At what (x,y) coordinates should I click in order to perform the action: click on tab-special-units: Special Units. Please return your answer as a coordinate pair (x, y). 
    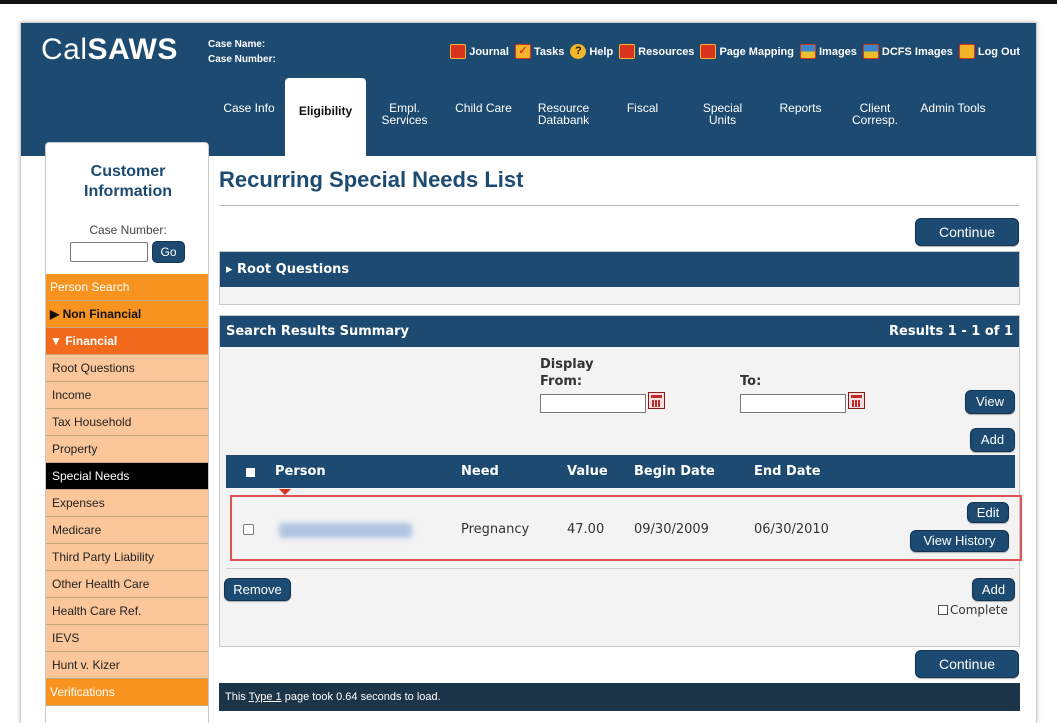
    Looking at the image, I should click on (722, 117).